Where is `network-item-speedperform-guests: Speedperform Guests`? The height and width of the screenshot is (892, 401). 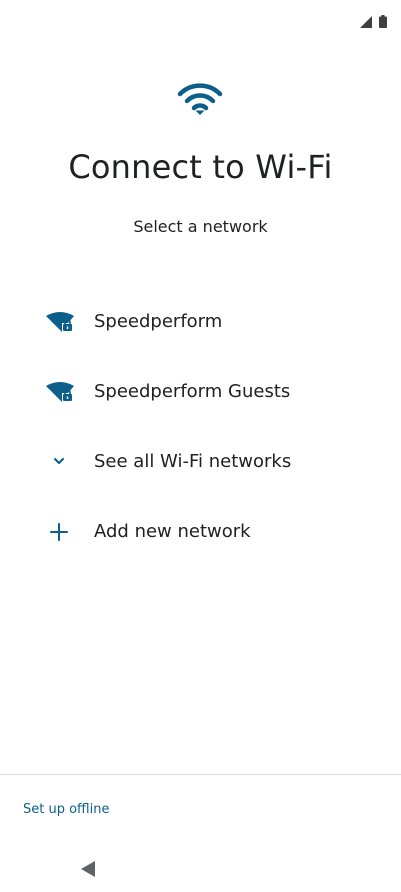 network-item-speedperform-guests: Speedperform Guests is located at coordinates (200, 392).